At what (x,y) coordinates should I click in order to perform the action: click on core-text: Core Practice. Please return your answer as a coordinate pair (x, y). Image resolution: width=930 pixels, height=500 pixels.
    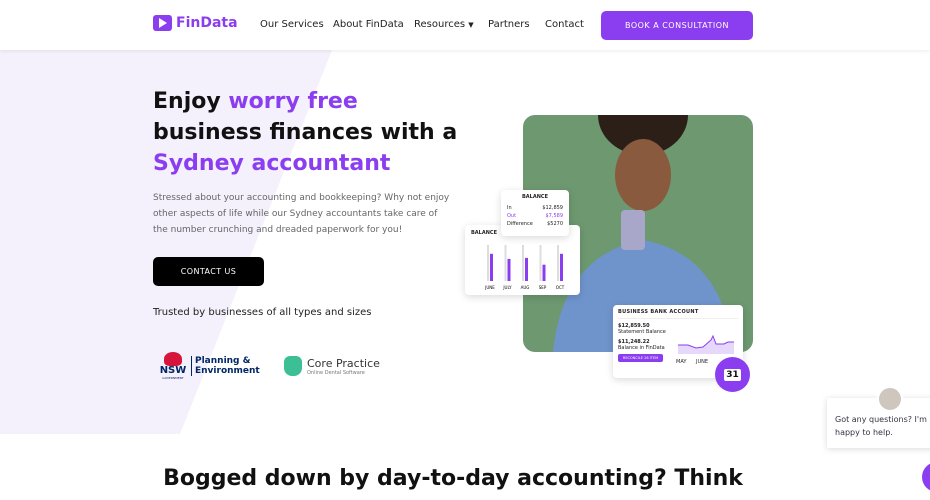
    Looking at the image, I should click on (343, 363).